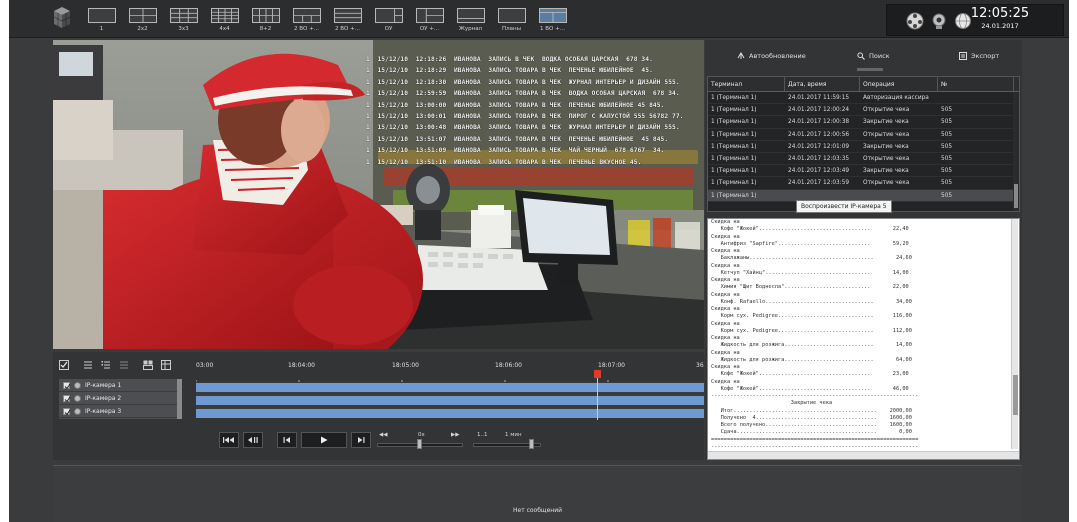 Image resolution: width=1077 pixels, height=522 pixels. I want to click on column-header-terminal: Терминал, so click(746, 84).